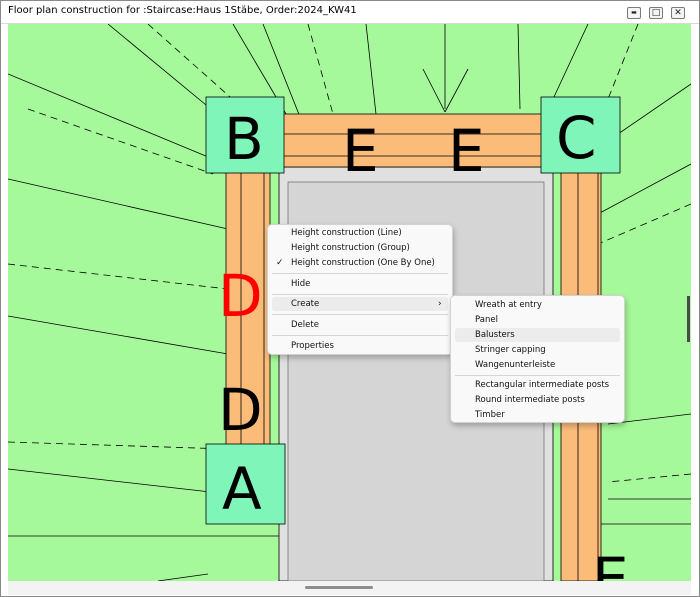 The height and width of the screenshot is (597, 700). I want to click on menu-item-label: Hide, so click(301, 284).